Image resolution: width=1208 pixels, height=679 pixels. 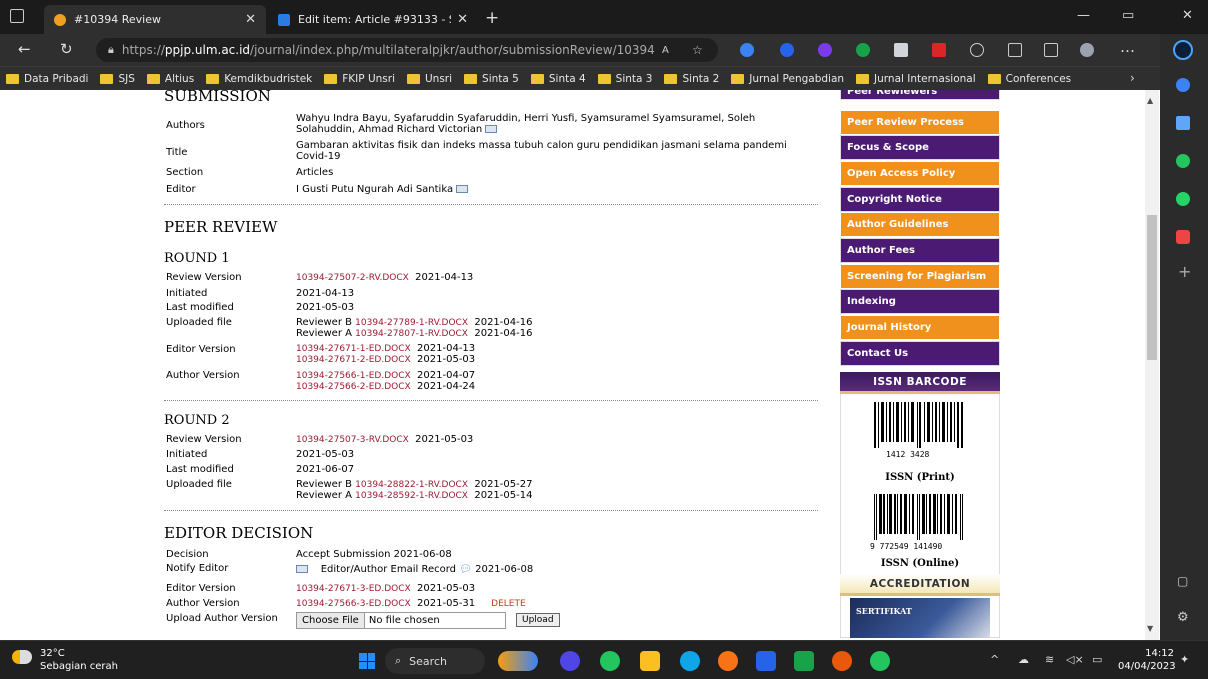 What do you see at coordinates (492, 18) in the screenshot?
I see `new-tab-icon: +` at bounding box center [492, 18].